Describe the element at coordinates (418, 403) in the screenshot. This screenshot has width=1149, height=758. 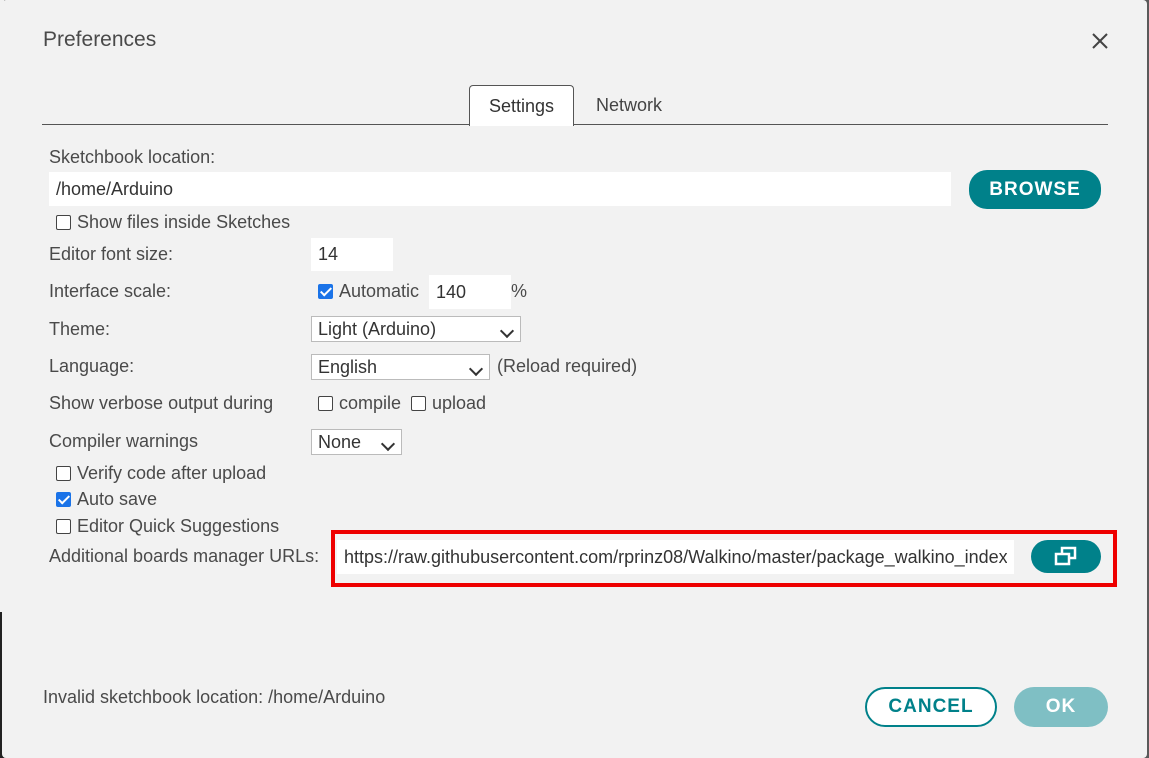
I see `verbose-upload-checkbox` at that location.